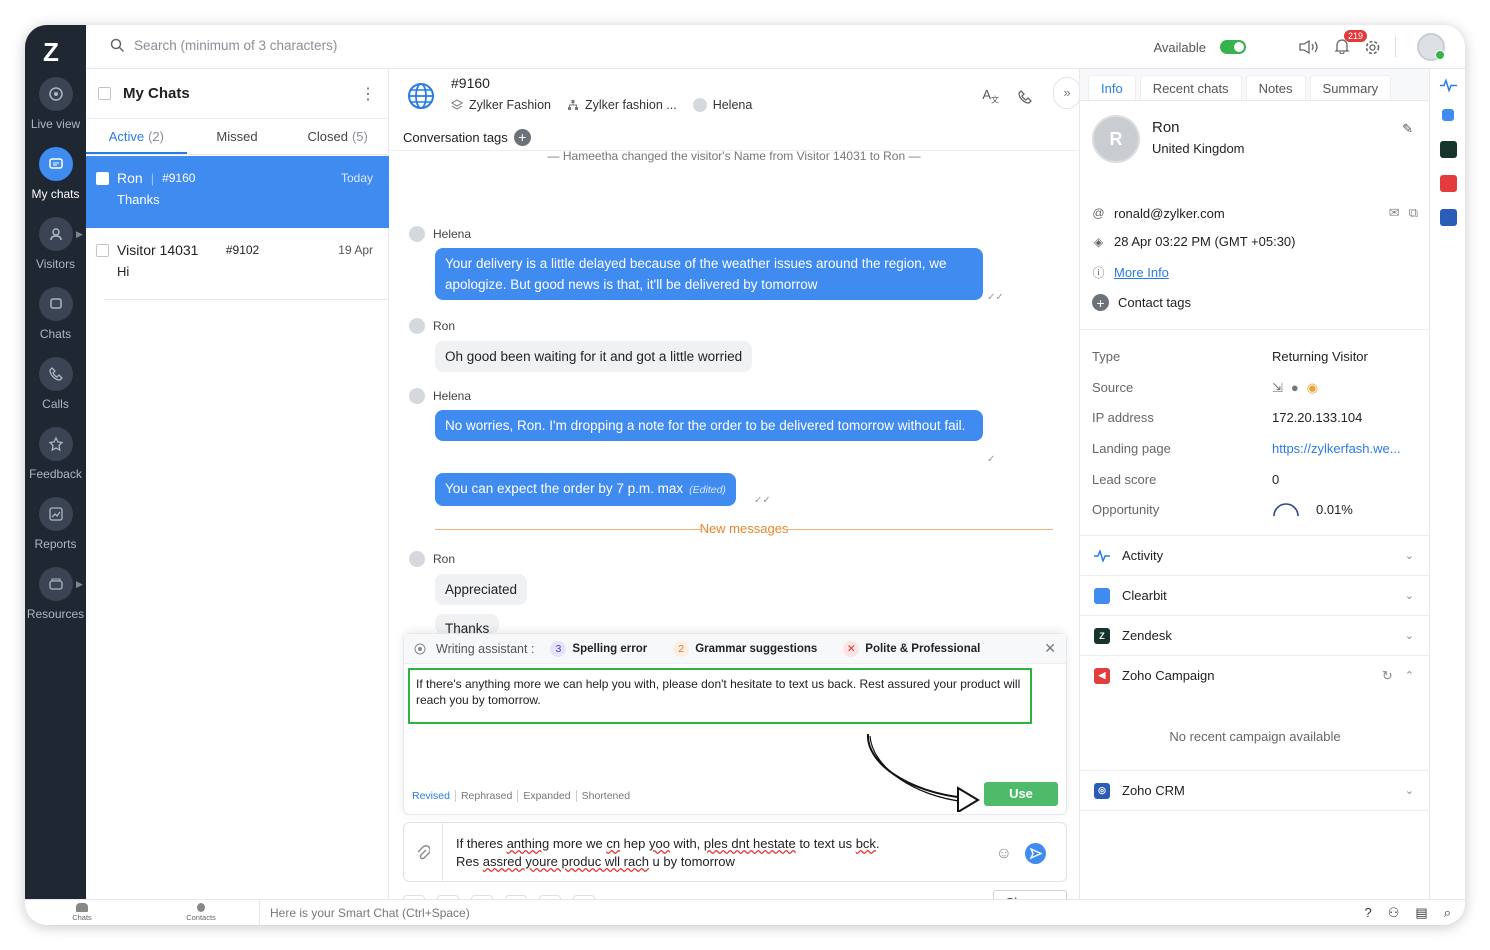 The image size is (1490, 950). What do you see at coordinates (433, 796) in the screenshot?
I see `mode-revised: Revised` at bounding box center [433, 796].